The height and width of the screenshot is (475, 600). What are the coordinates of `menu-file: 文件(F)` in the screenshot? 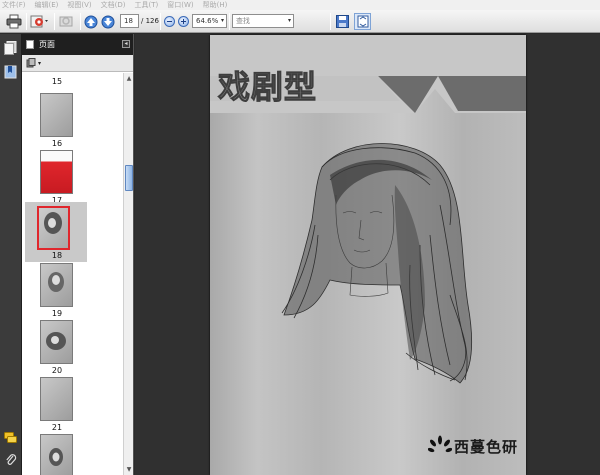 It's located at (14, 5).